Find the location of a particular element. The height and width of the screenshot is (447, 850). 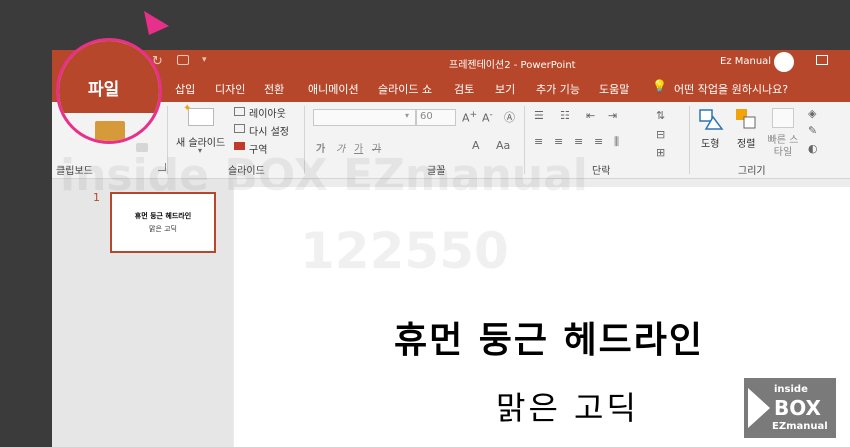

tab-review: 검토 is located at coordinates (464, 89).